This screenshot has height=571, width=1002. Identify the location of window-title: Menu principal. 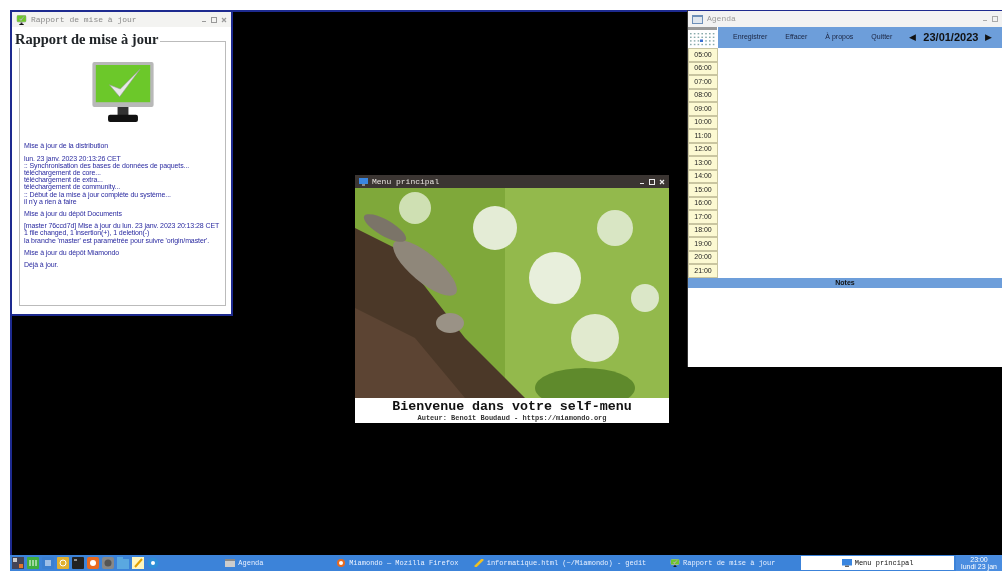
(406, 181).